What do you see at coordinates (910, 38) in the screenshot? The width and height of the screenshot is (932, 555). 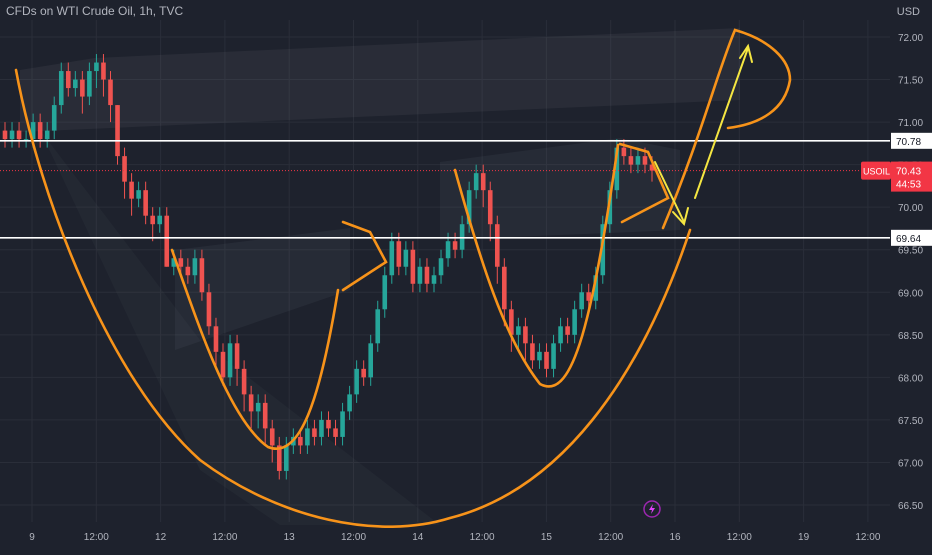 I see `y-tick-label: 72.00` at bounding box center [910, 38].